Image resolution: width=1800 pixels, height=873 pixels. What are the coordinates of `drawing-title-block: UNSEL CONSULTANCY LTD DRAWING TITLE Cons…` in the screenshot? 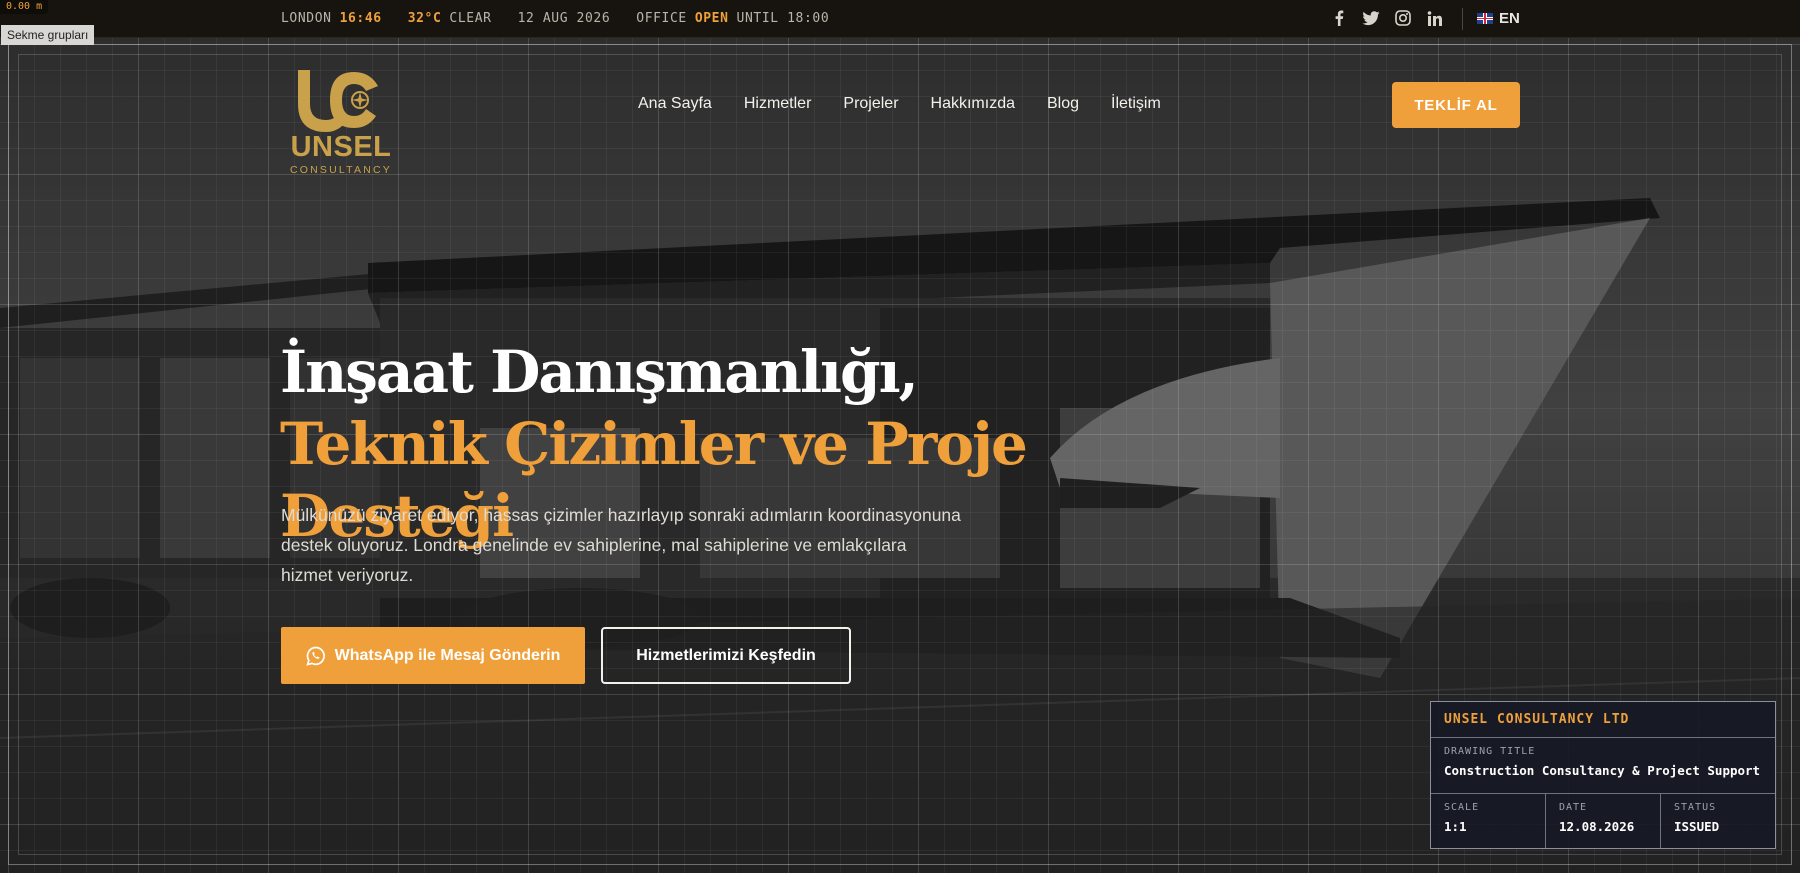 It's located at (1603, 775).